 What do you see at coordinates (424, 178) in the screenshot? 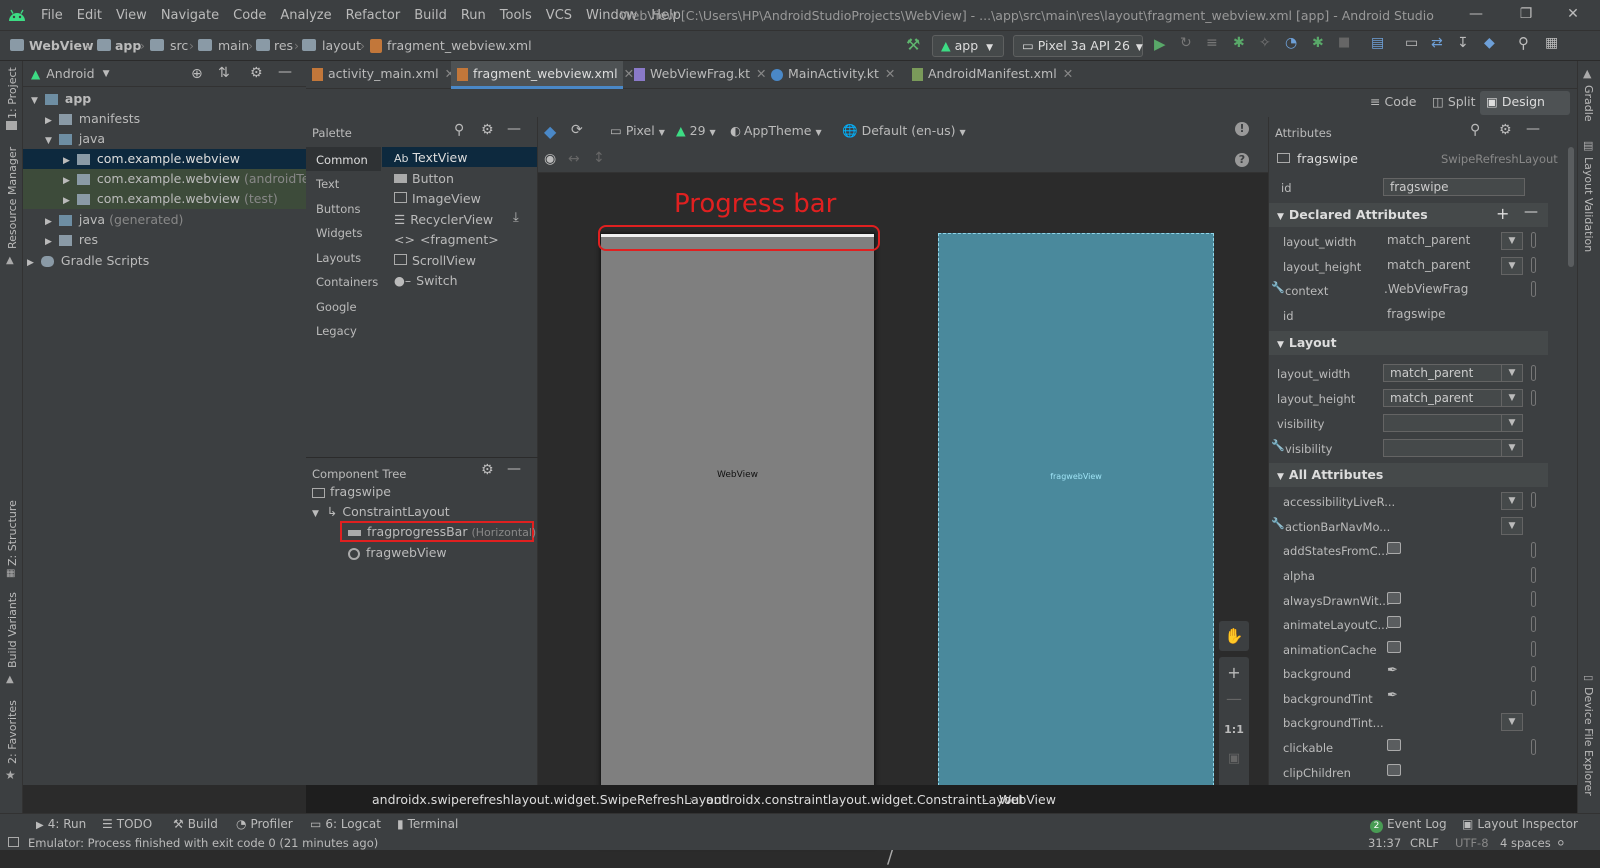
I see `palette-item-button: Button` at bounding box center [424, 178].